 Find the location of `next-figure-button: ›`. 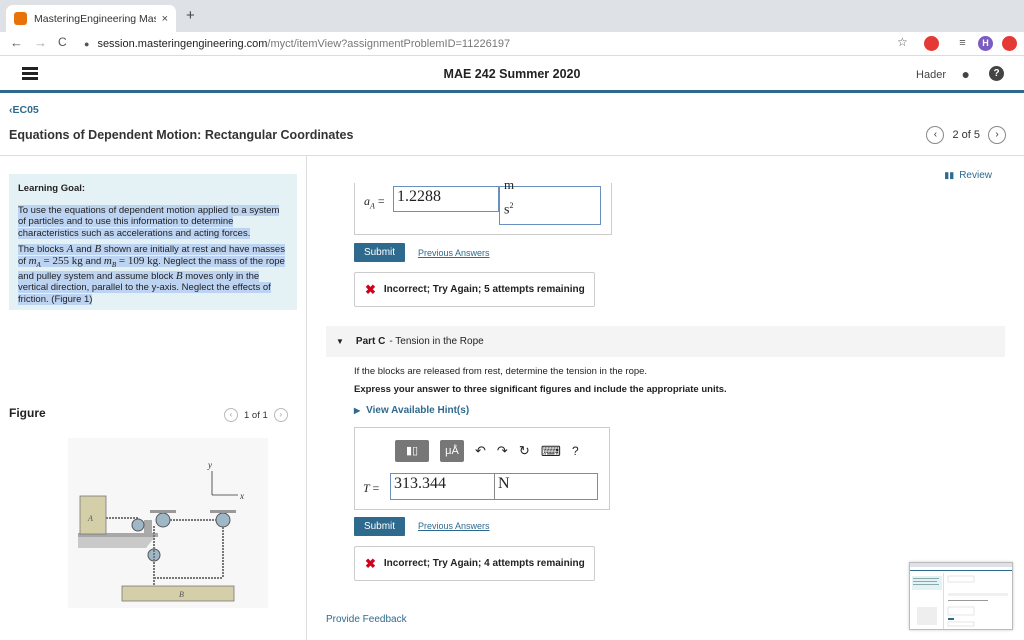

next-figure-button: › is located at coordinates (280, 415).